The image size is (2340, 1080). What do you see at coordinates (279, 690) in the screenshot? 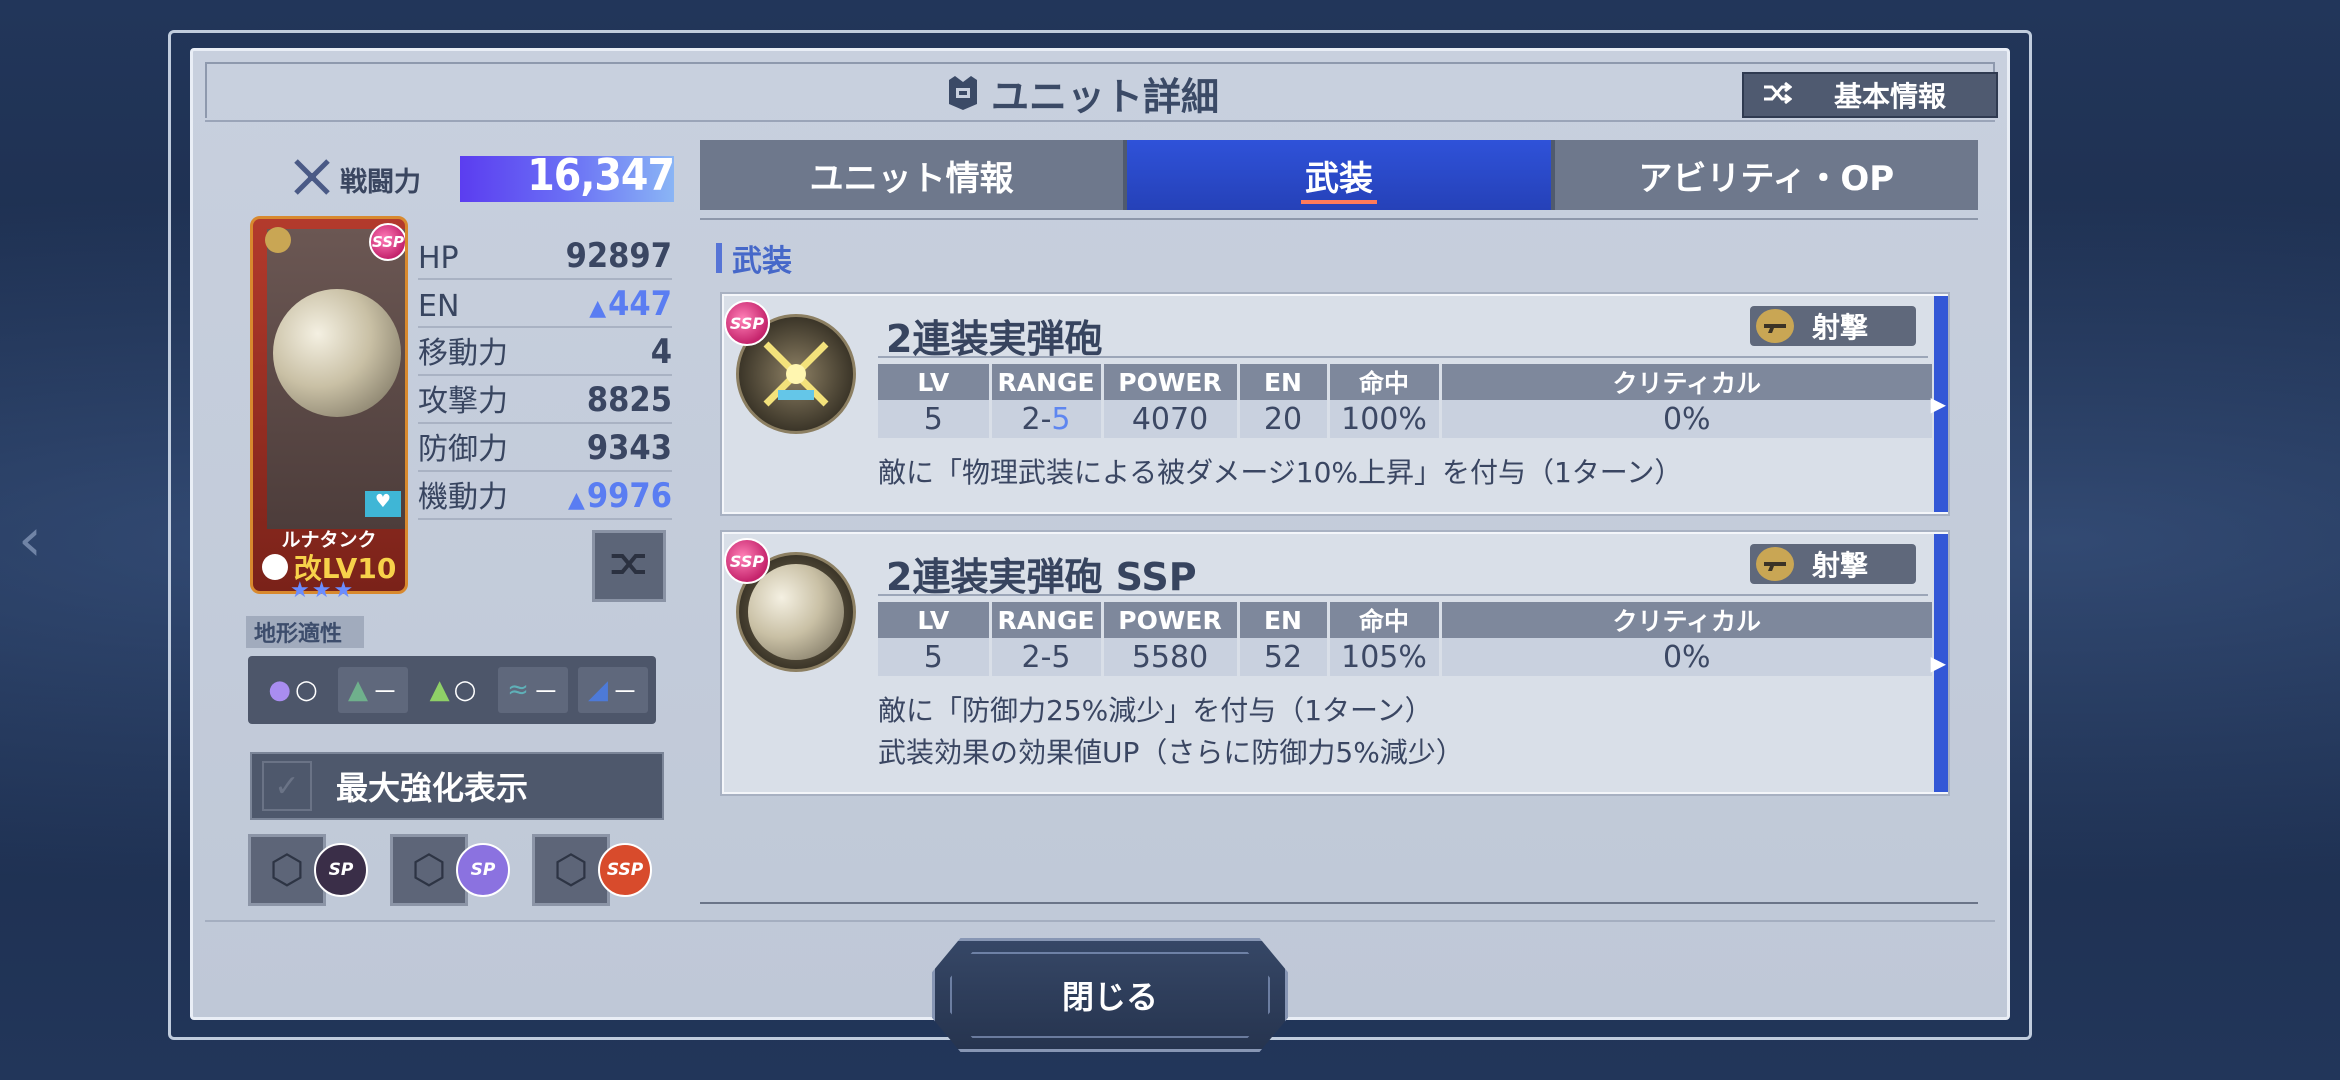
I see `planet-icon: ●` at bounding box center [279, 690].